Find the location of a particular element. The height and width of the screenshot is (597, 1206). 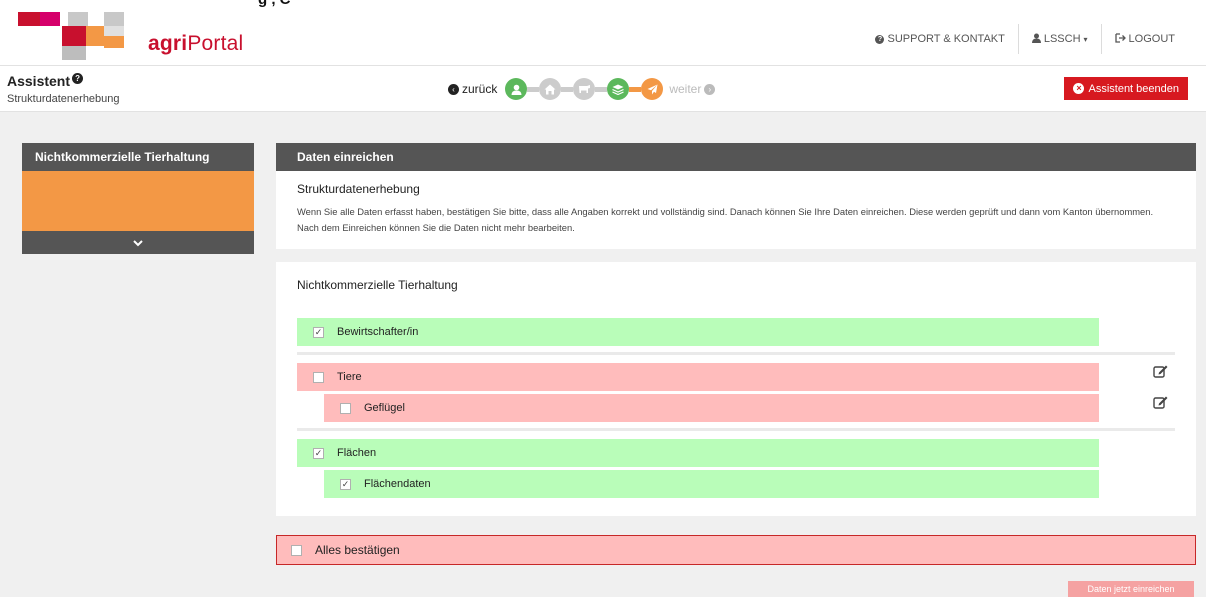

confirm-all-label: Alles bestätigen is located at coordinates (357, 550).